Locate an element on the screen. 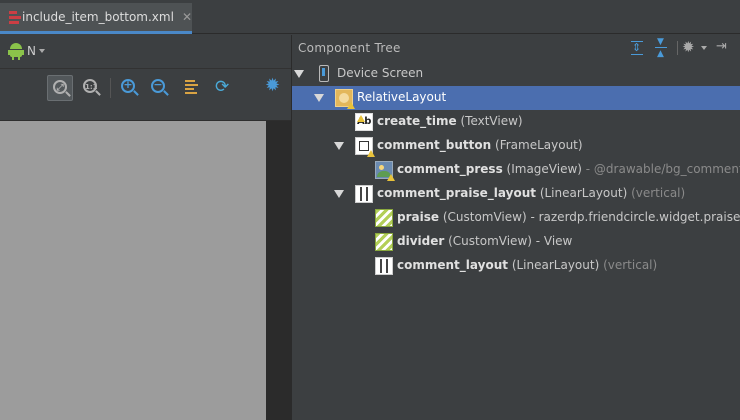 Image resolution: width=740 pixels, height=420 pixels. component-tree-header: Component Tree ⇕ ▼ ▲ ✹ ⇥ is located at coordinates (516, 48).